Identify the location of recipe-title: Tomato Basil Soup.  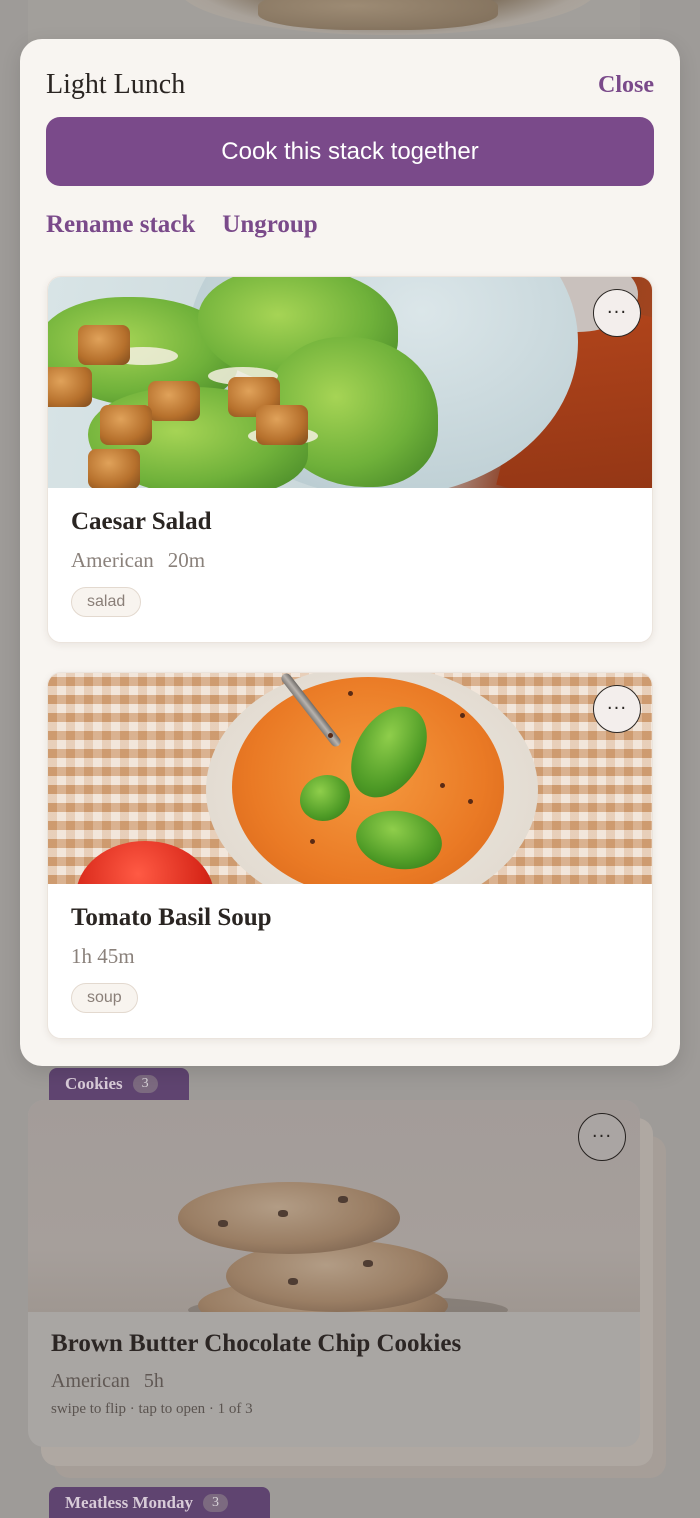
(171, 917).